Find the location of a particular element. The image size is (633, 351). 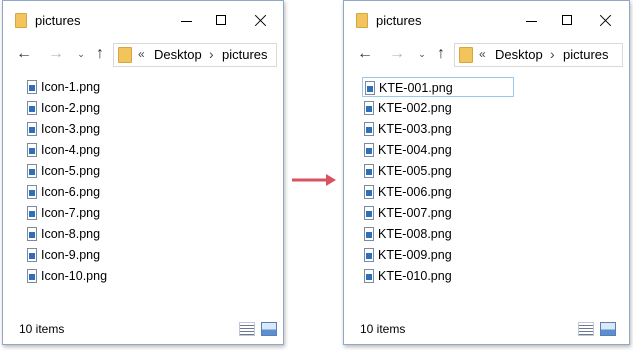

file-name: KTE-003.png is located at coordinates (415, 129).